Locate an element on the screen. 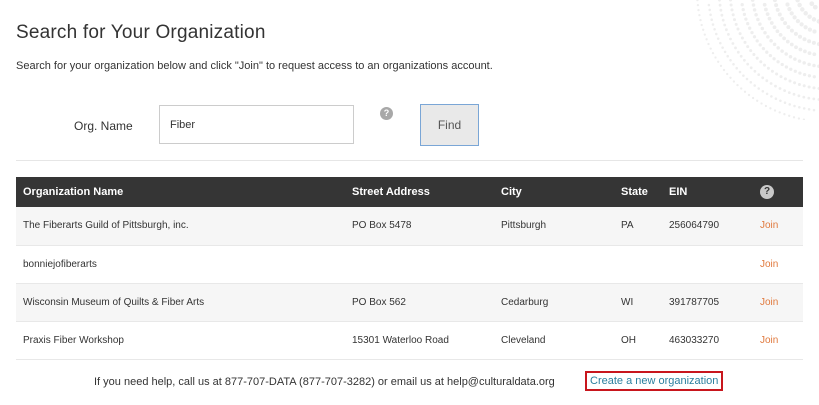  cell-organization-name: Praxis Fiber Workshop is located at coordinates (73, 340).